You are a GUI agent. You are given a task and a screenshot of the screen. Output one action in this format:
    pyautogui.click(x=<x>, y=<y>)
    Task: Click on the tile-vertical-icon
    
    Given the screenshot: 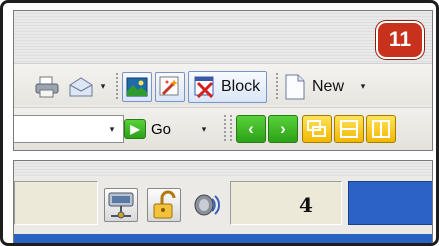 What is the action you would take?
    pyautogui.click(x=381, y=129)
    